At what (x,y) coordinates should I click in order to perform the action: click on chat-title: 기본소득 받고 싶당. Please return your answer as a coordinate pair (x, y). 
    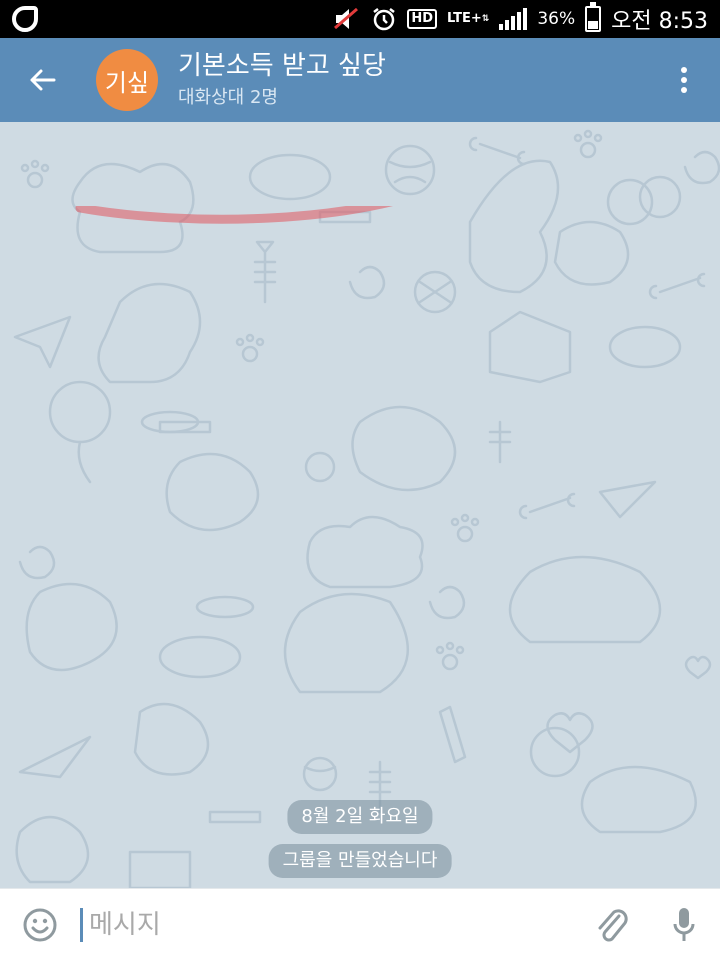
    Looking at the image, I should click on (282, 66).